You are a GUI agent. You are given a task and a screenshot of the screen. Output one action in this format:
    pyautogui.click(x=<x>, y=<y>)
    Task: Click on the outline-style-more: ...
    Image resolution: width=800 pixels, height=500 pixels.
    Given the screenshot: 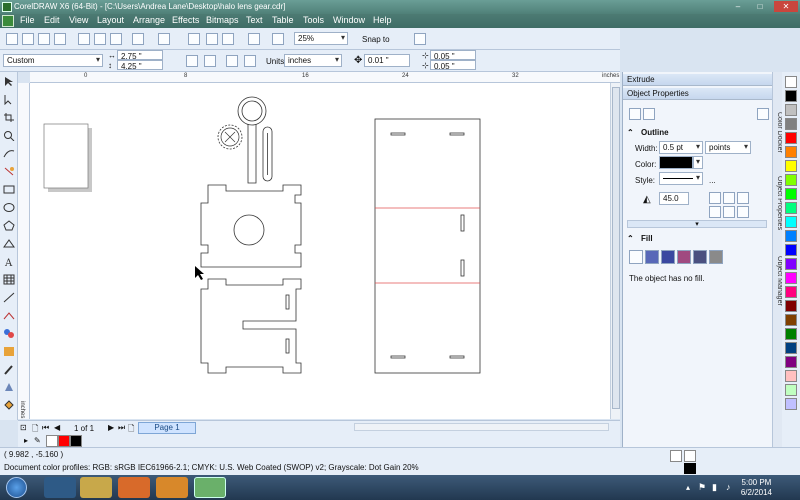 What is the action you would take?
    pyautogui.click(x=712, y=180)
    